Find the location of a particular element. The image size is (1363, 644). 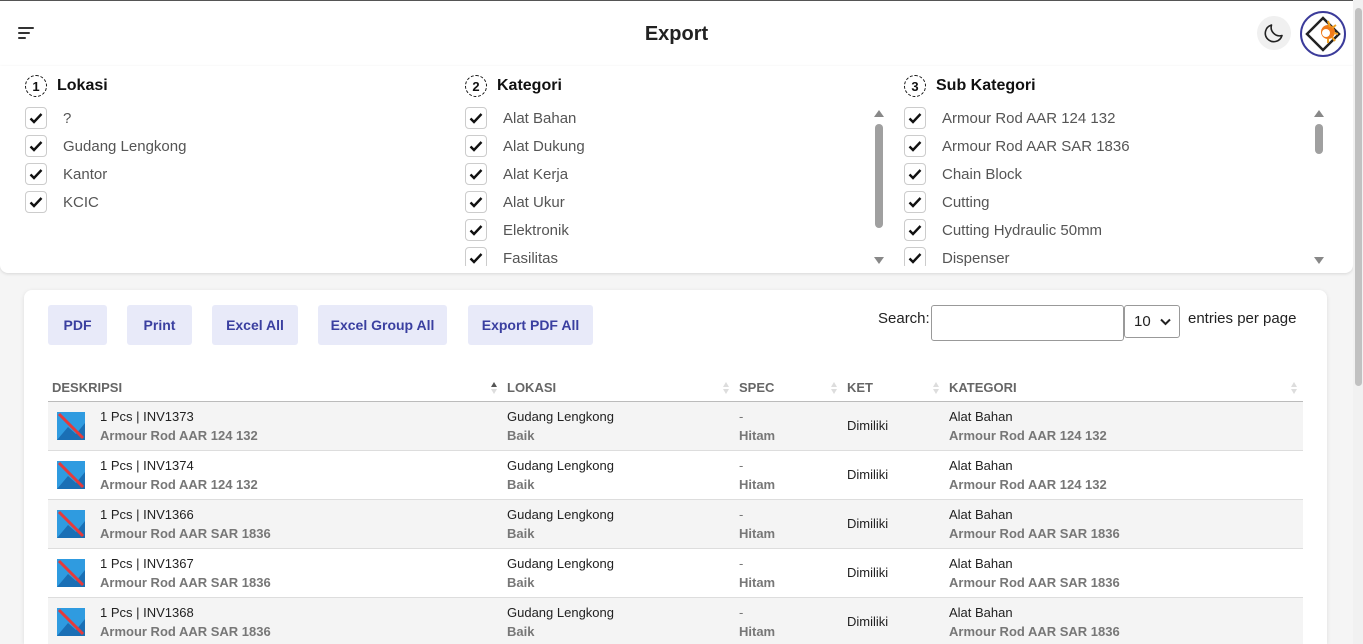

kategori-item: Elektronik is located at coordinates (665, 230).